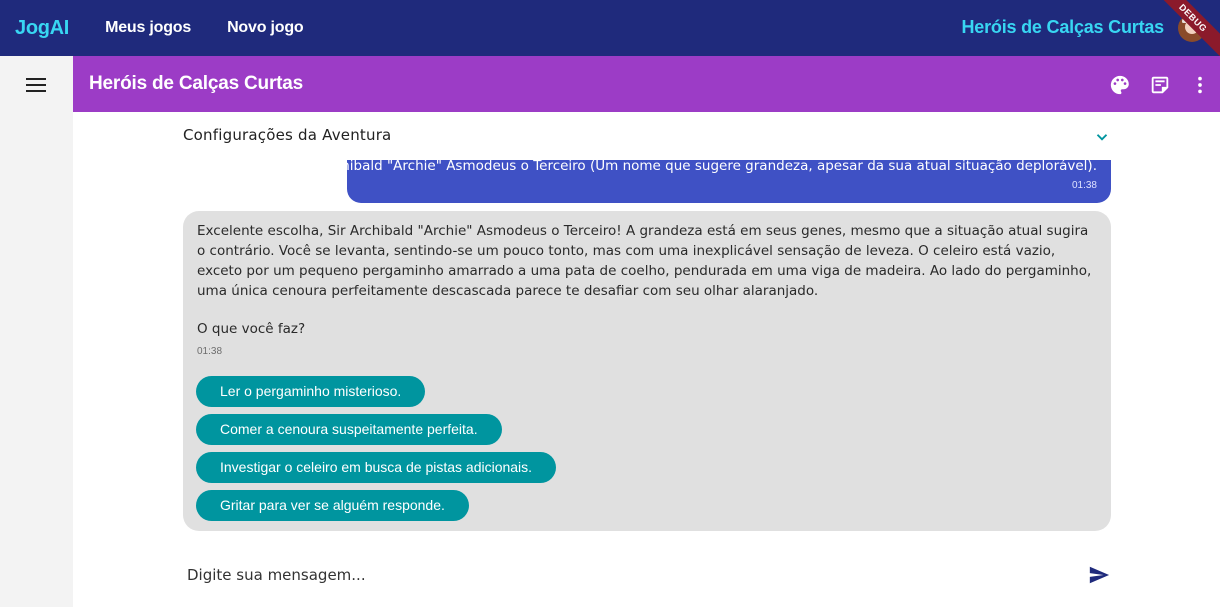  Describe the element at coordinates (311, 391) in the screenshot. I see `choice-button: Ler o pergaminho misterioso.` at that location.